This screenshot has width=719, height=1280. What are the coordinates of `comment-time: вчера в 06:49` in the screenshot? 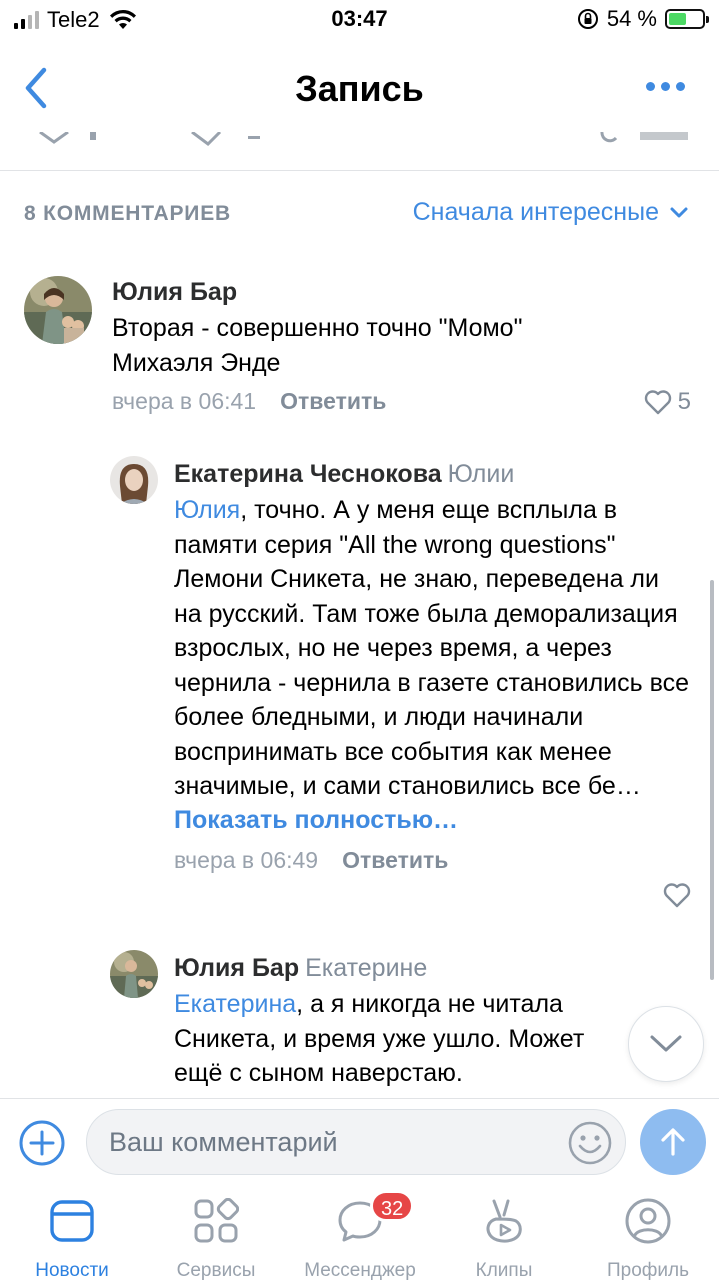 It's located at (246, 859).